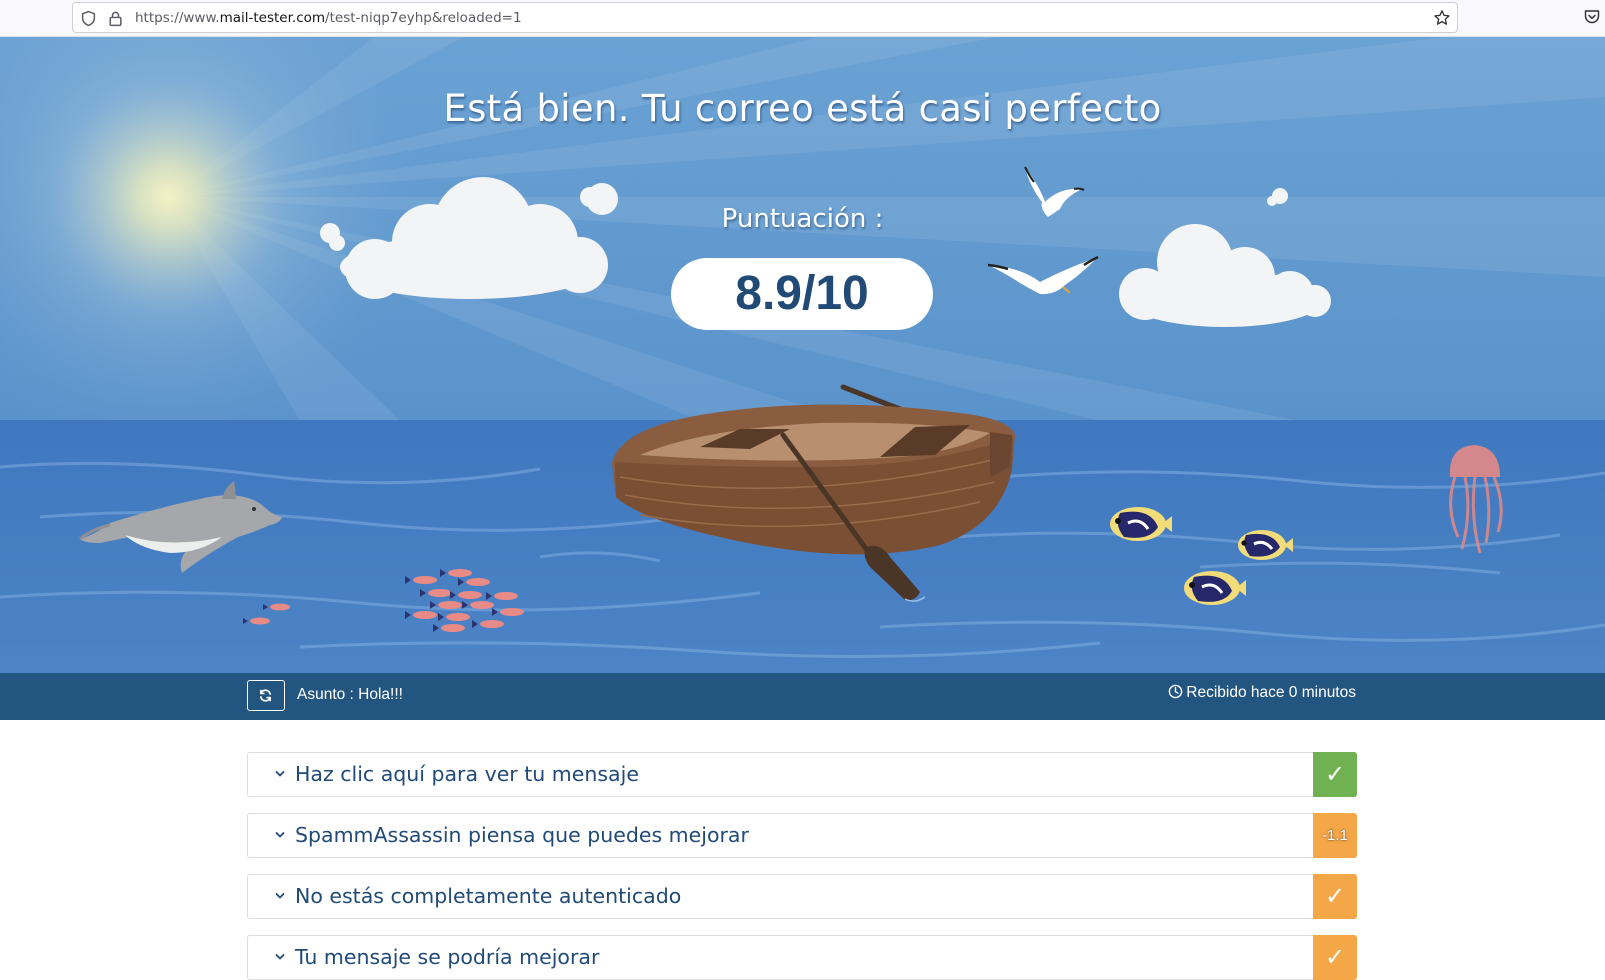 This screenshot has height=980, width=1605. I want to click on section-message-improvements: Tu mensaje se podría mejorar ✓, so click(802, 957).